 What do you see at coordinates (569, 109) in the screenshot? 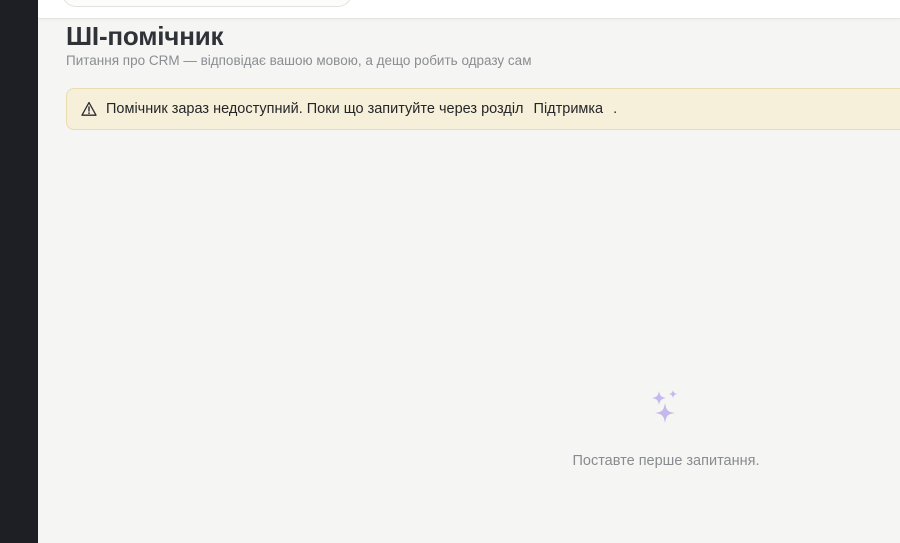
I see `support-link: Підтримка` at bounding box center [569, 109].